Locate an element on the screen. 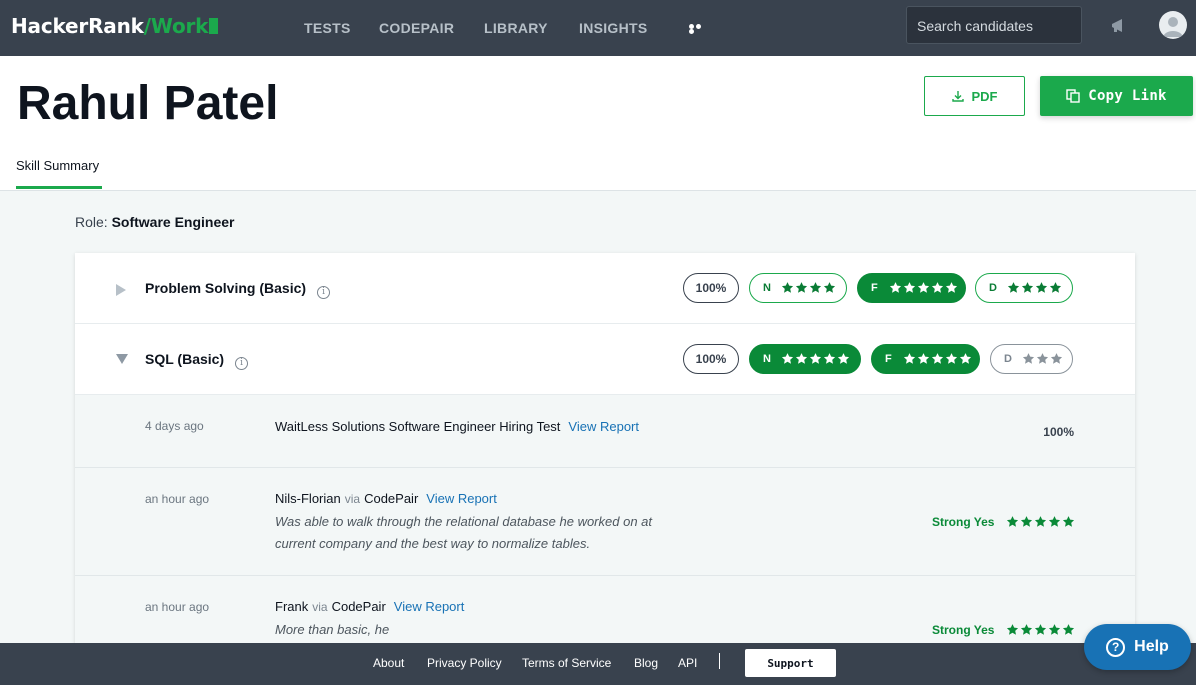 The image size is (1196, 685). megaphone-icon is located at coordinates (1119, 26).